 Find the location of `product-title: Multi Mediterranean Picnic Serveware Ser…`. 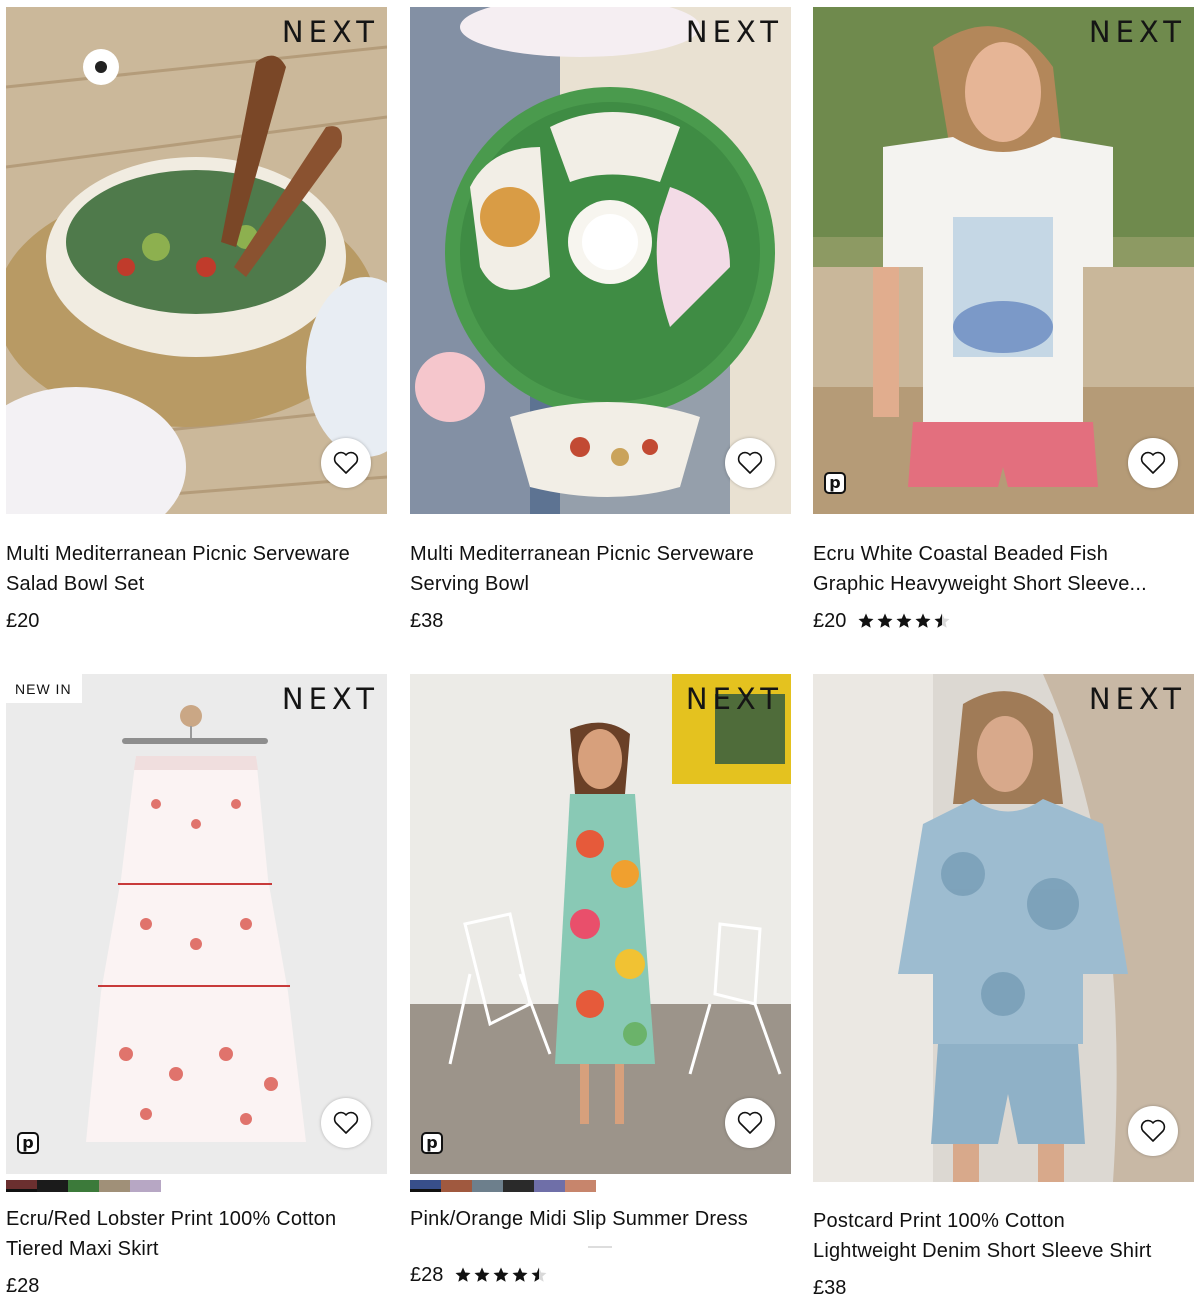

product-title: Multi Mediterranean Picnic Serveware Ser… is located at coordinates (600, 569).